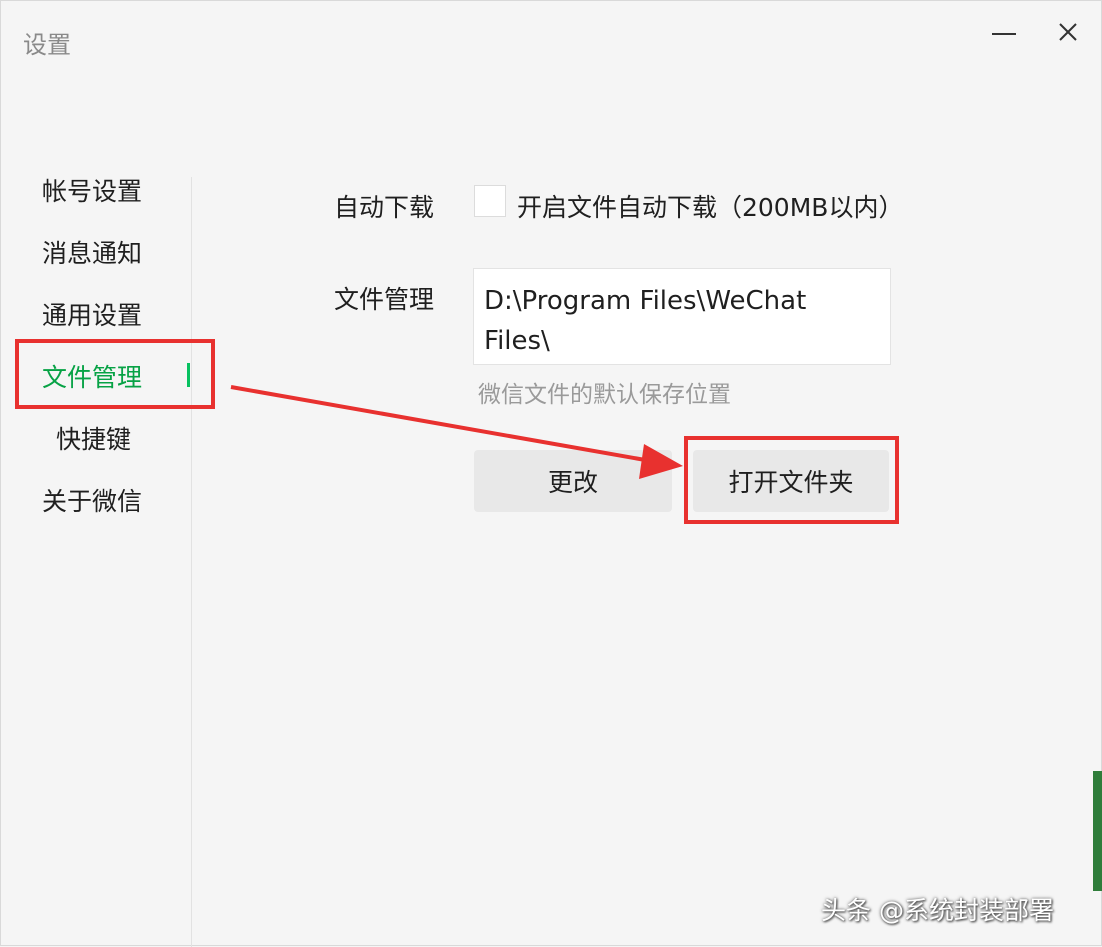 The image size is (1102, 947). Describe the element at coordinates (92, 190) in the screenshot. I see `sidebar-item-account: 帐号设置` at that location.